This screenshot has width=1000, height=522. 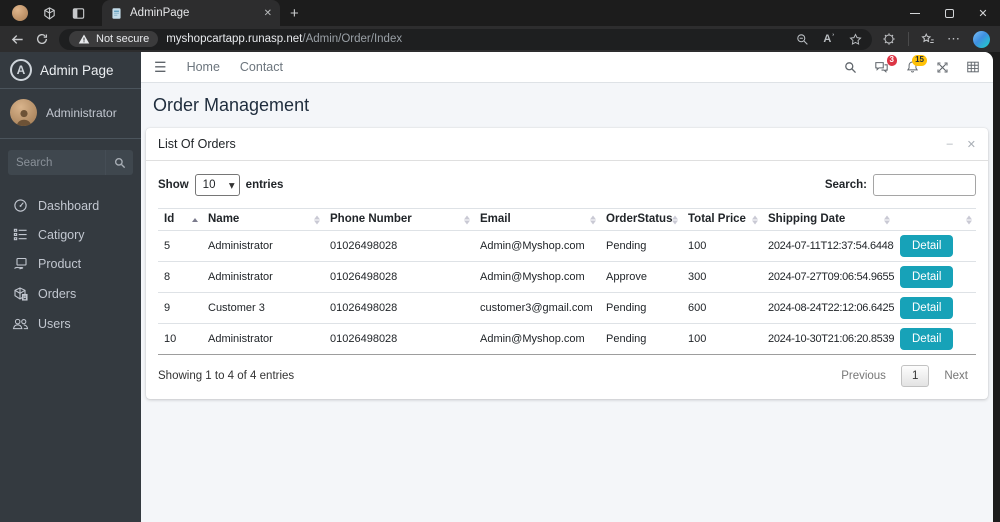 I want to click on page-title: Order Management, so click(x=231, y=105).